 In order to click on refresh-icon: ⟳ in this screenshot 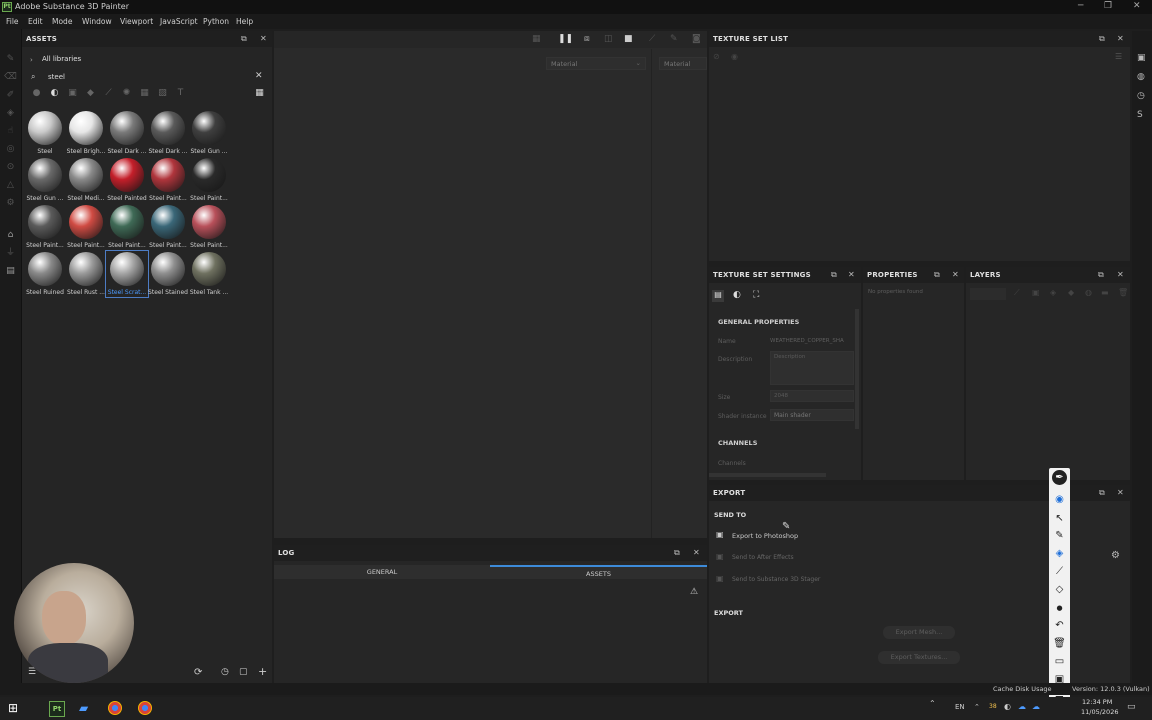, I will do `click(198, 672)`.